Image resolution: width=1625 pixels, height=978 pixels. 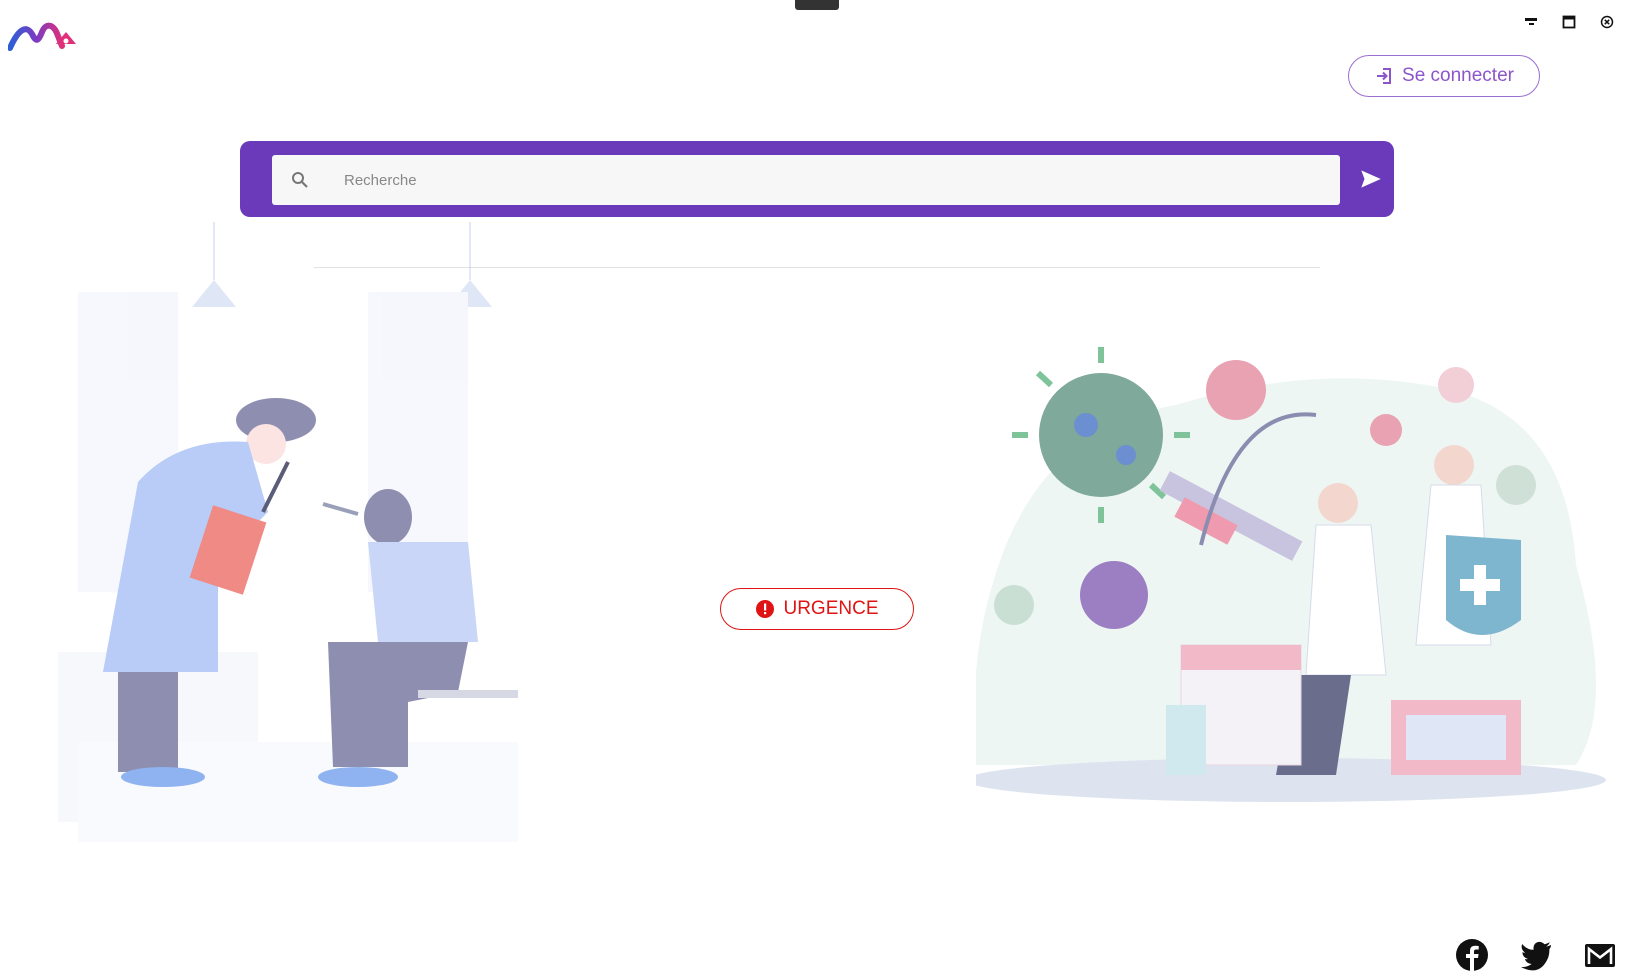 What do you see at coordinates (817, 5) in the screenshot?
I see `top-drag-handle` at bounding box center [817, 5].